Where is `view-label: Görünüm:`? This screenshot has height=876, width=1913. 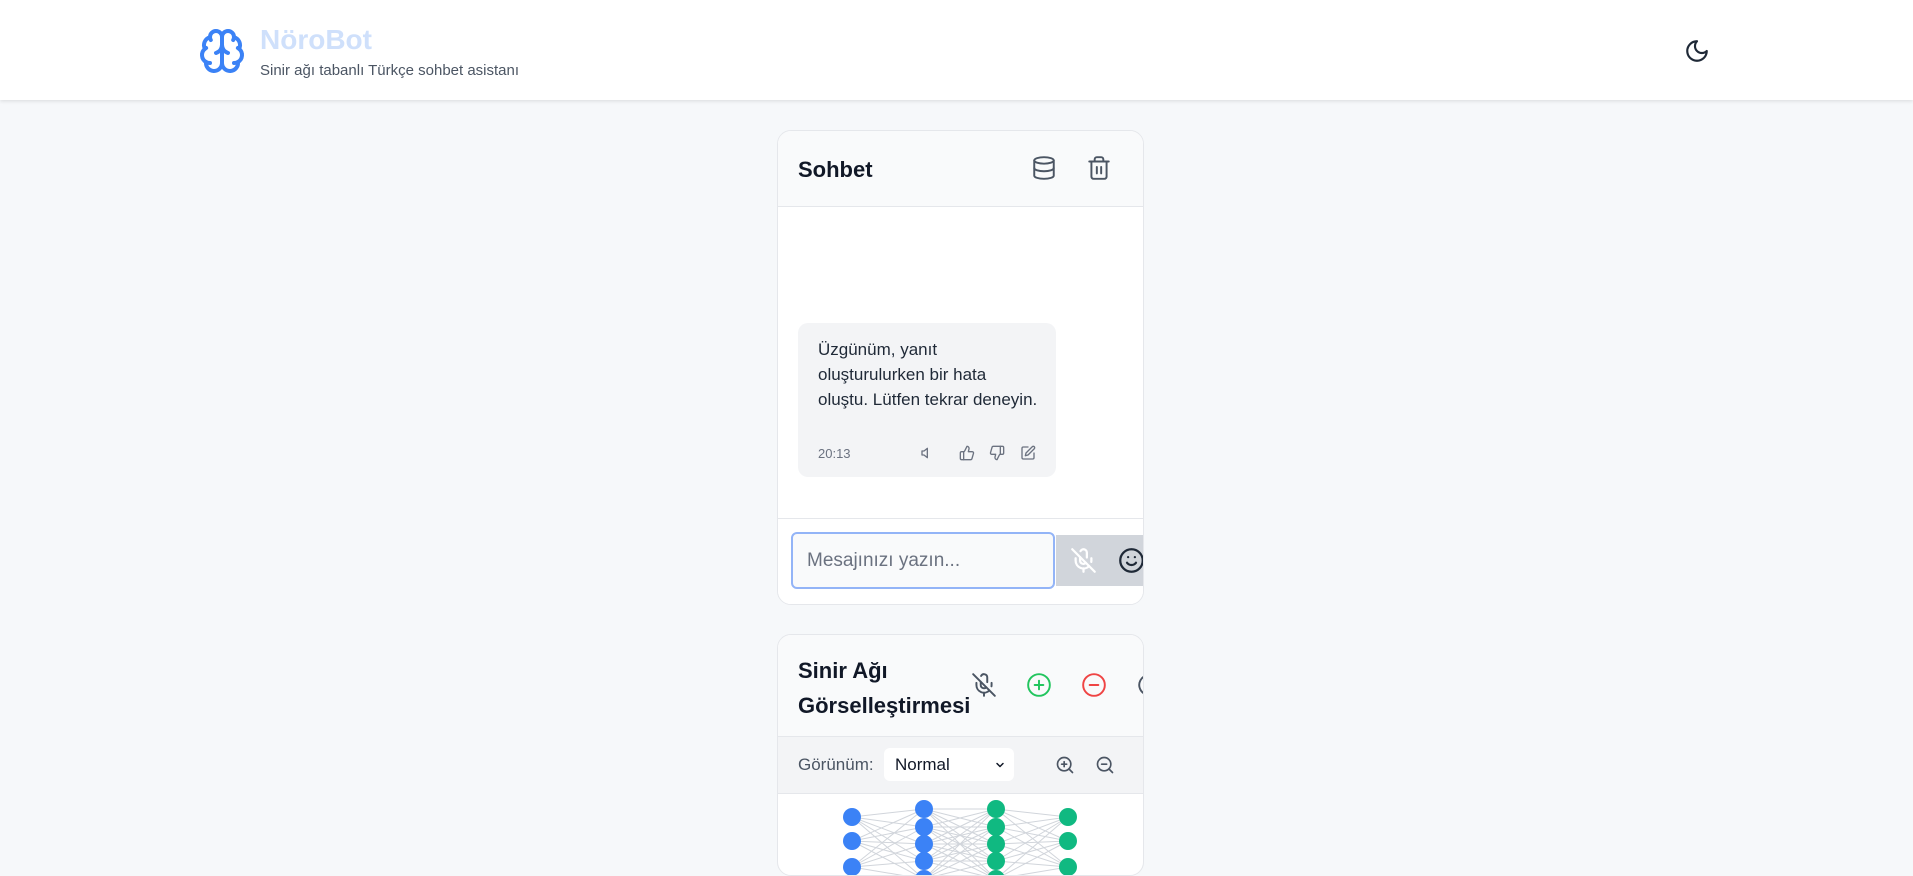
view-label: Görünüm: is located at coordinates (836, 764).